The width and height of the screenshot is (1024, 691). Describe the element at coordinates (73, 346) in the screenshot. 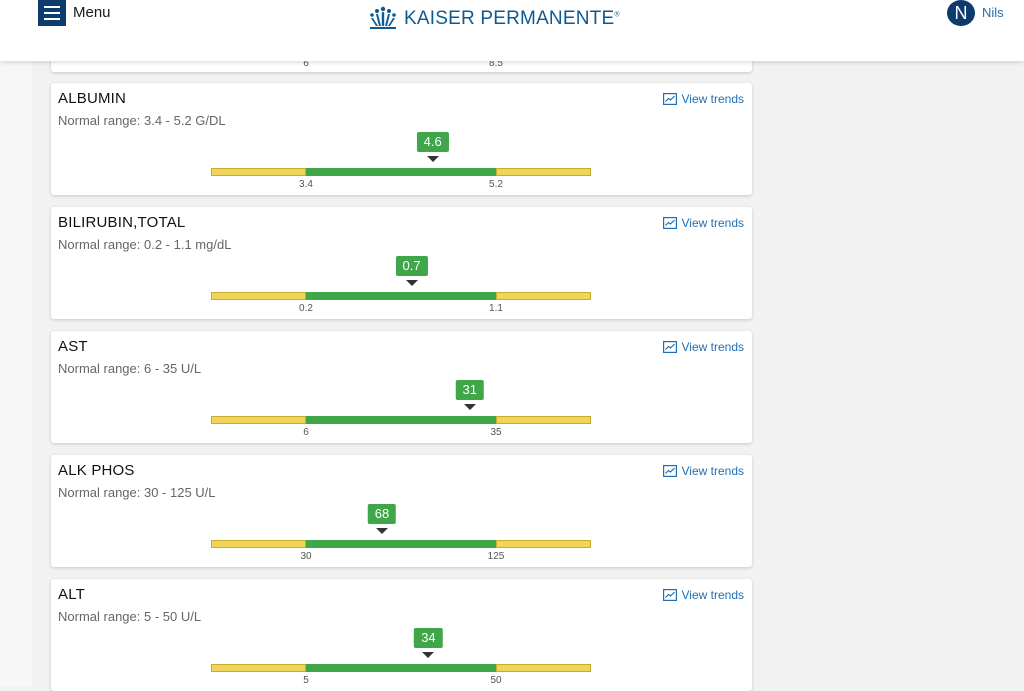

I see `test-name: AST` at that location.